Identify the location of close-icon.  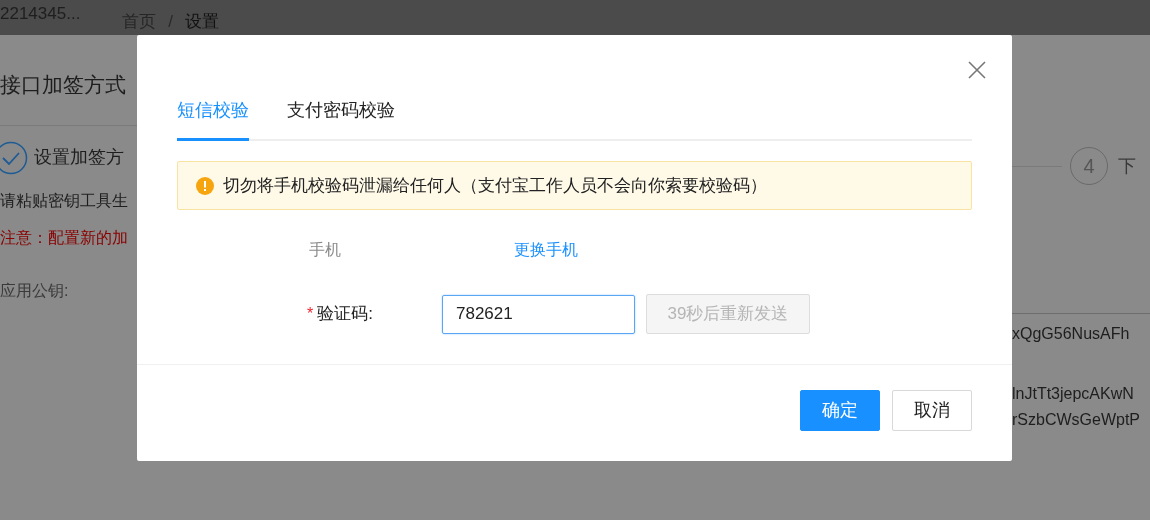
(977, 70).